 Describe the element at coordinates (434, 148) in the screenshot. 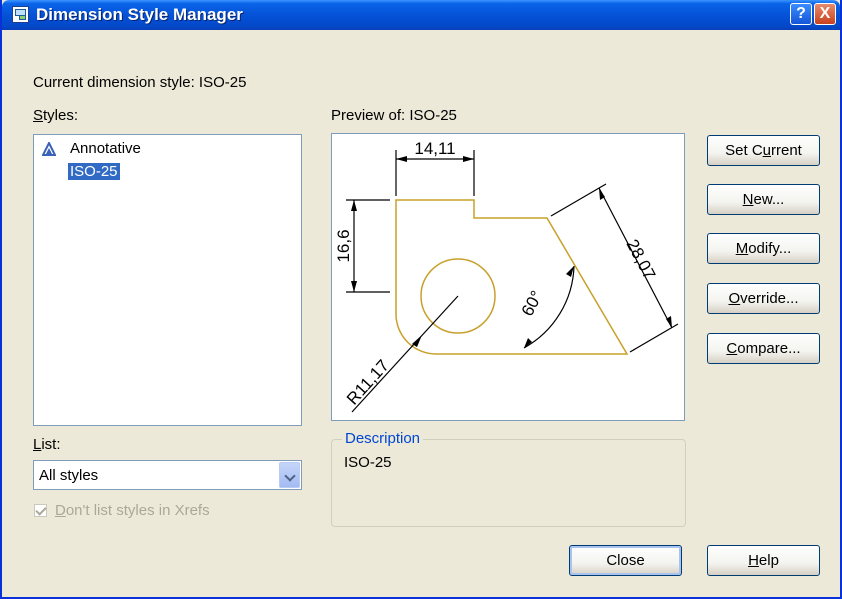

I see `dim-top-width-text: 14,11` at that location.